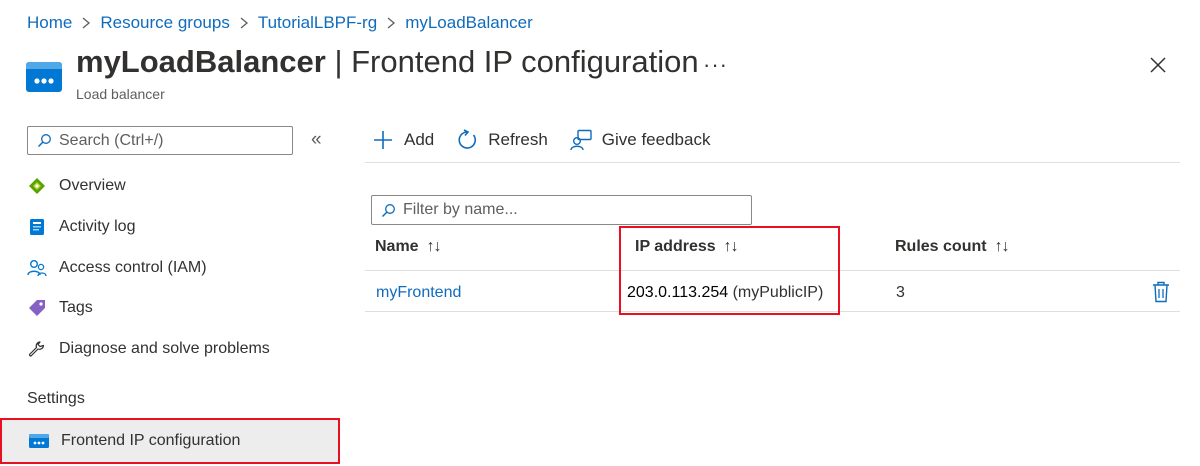 Image resolution: width=1200 pixels, height=466 pixels. Describe the element at coordinates (37, 227) in the screenshot. I see `activity-log-icon` at that location.